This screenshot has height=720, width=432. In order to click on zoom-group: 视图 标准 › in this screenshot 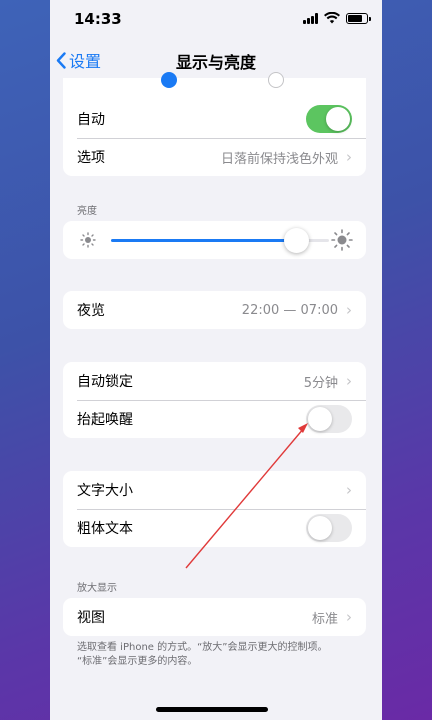, I will do `click(214, 617)`.